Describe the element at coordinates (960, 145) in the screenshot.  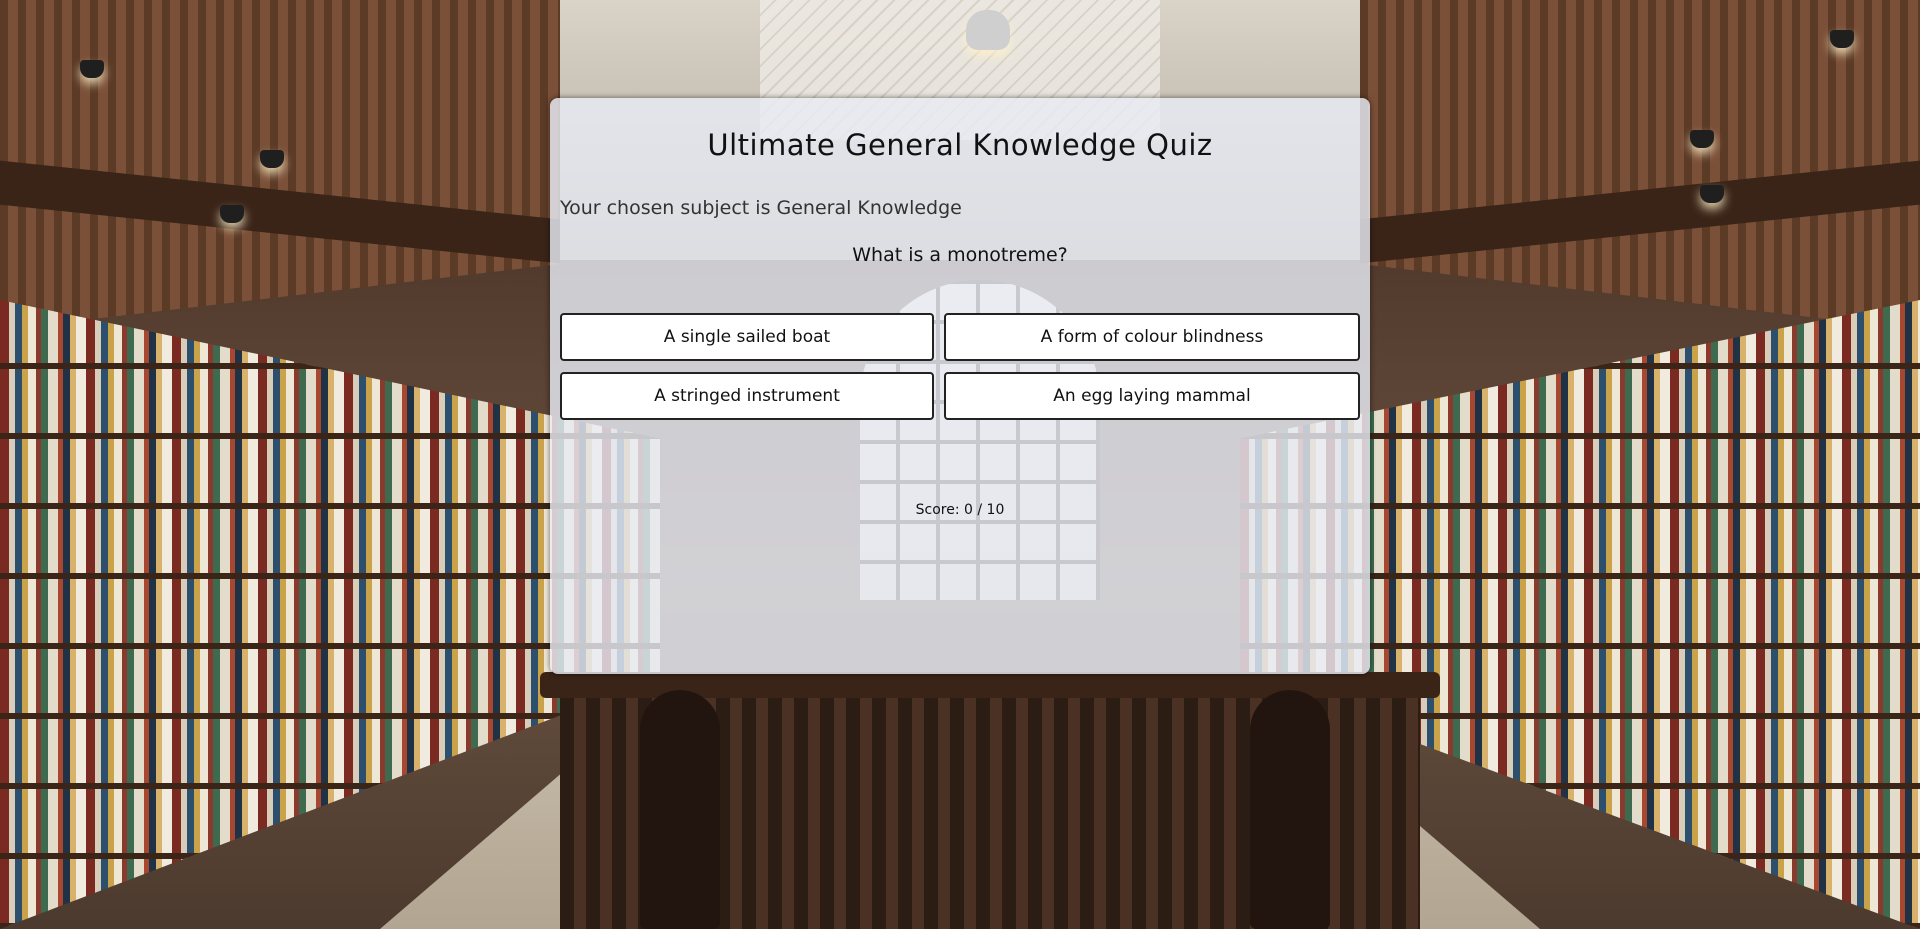
I see `quiz-title: Ultimate General Knowledge Quiz` at that location.